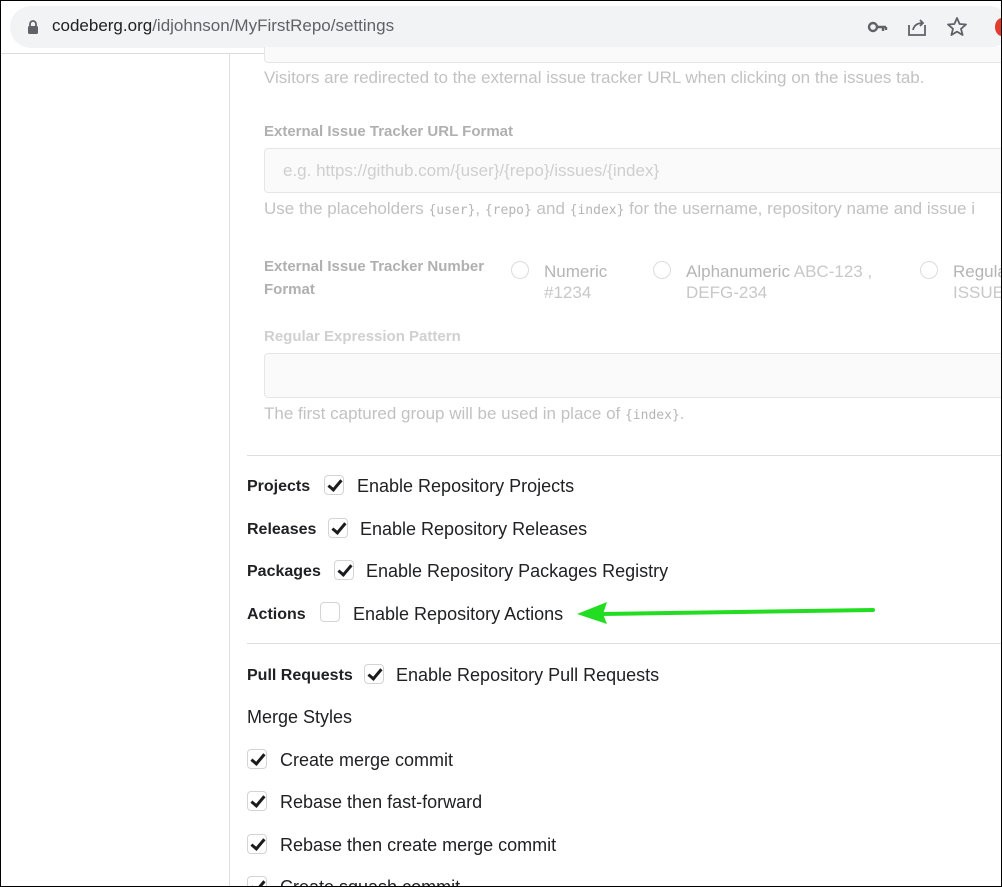 This screenshot has width=1002, height=887. Describe the element at coordinates (418, 845) in the screenshot. I see `rebase-merge-label: Rebase then create merge commit` at that location.